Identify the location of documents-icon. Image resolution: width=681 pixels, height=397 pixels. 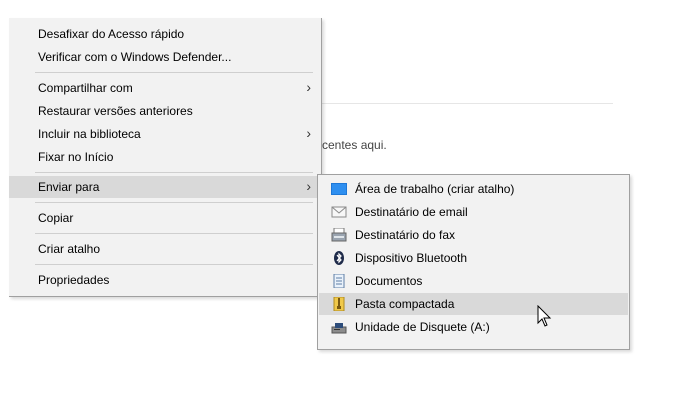
(339, 281).